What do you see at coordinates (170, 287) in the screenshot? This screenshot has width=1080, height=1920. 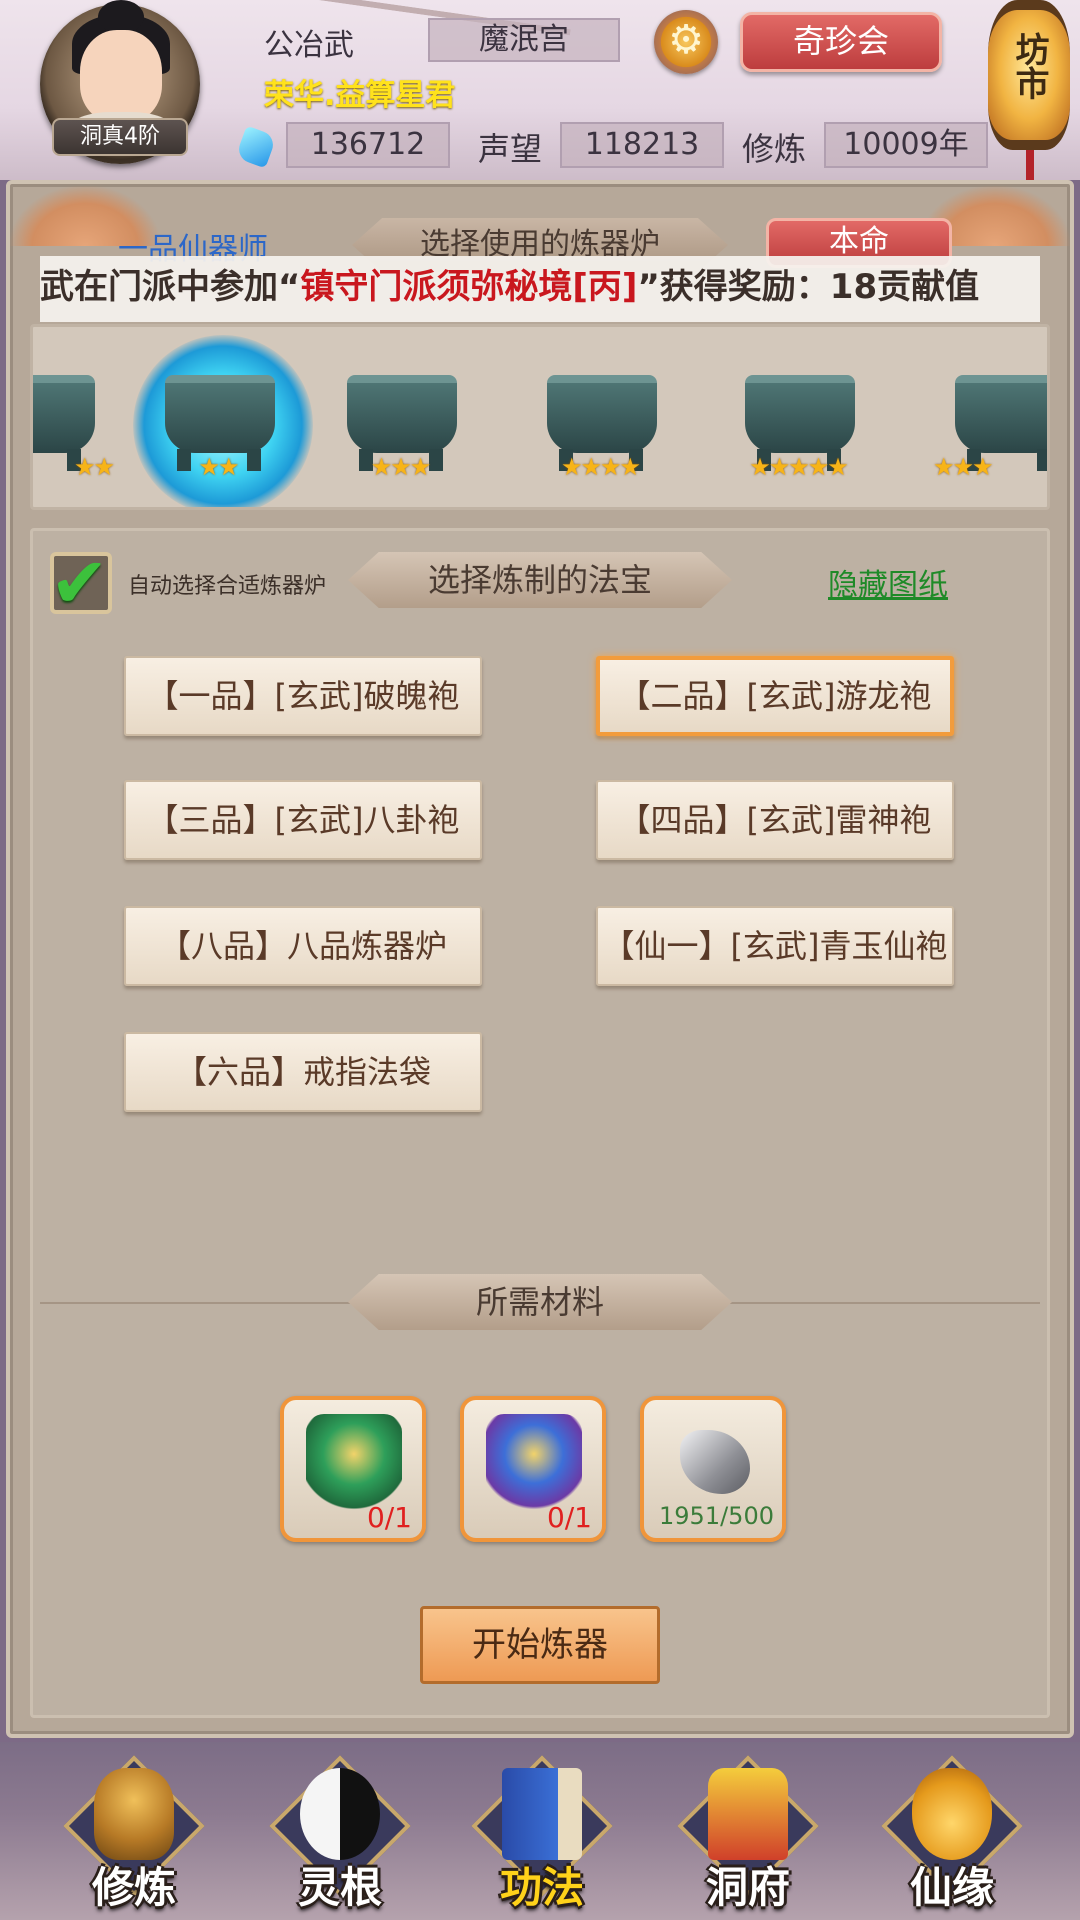 I see `broadcast-prefix: 武在门派中参加“` at bounding box center [170, 287].